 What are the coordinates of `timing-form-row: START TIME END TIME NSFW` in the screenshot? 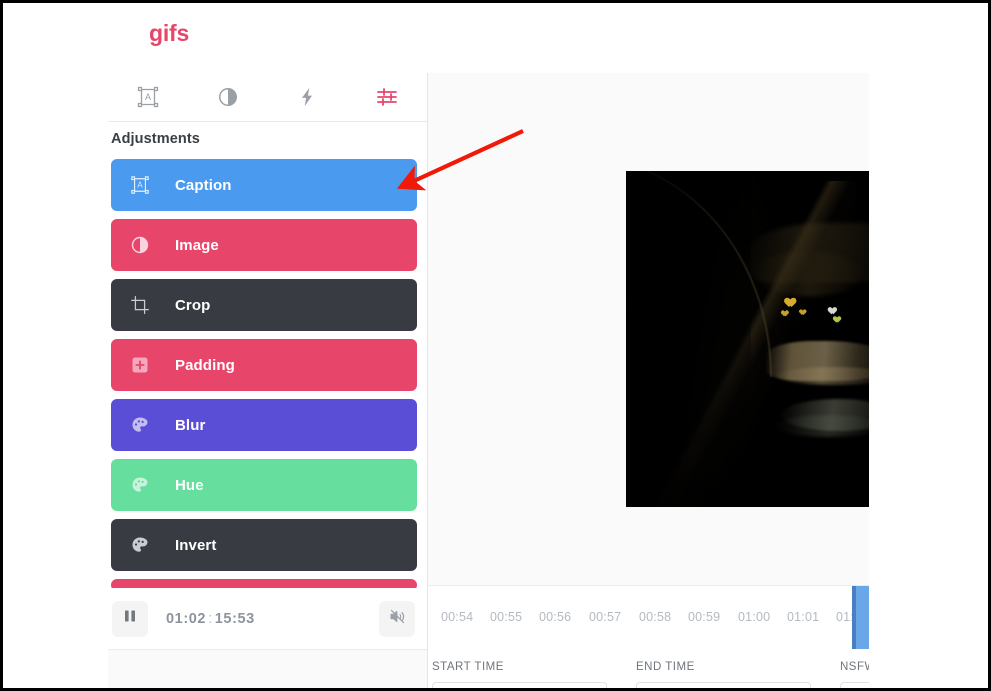 It's located at (648, 668).